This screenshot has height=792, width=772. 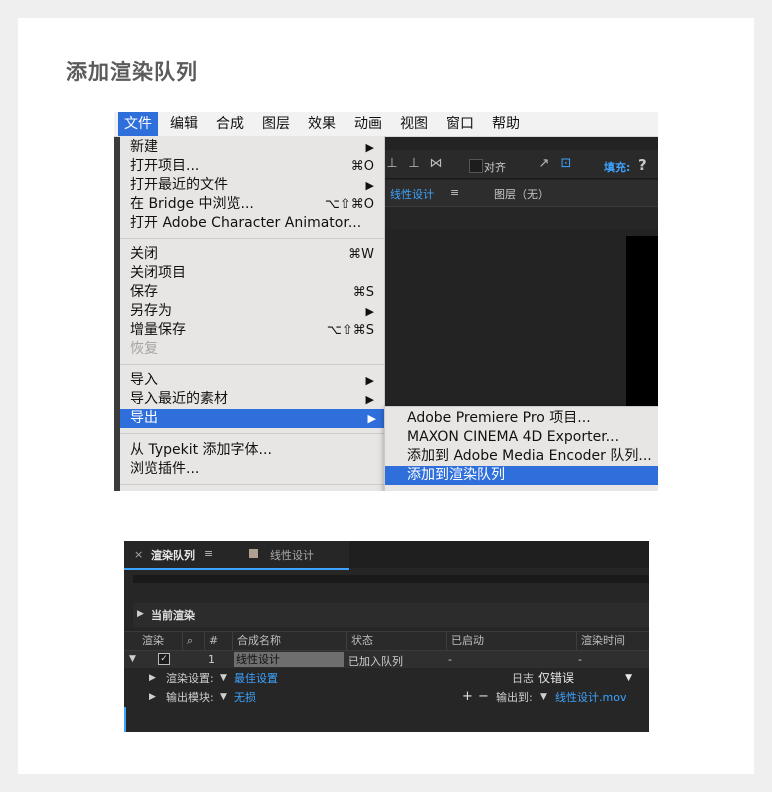 I want to click on panel-focus-indicator, so click(x=125, y=719).